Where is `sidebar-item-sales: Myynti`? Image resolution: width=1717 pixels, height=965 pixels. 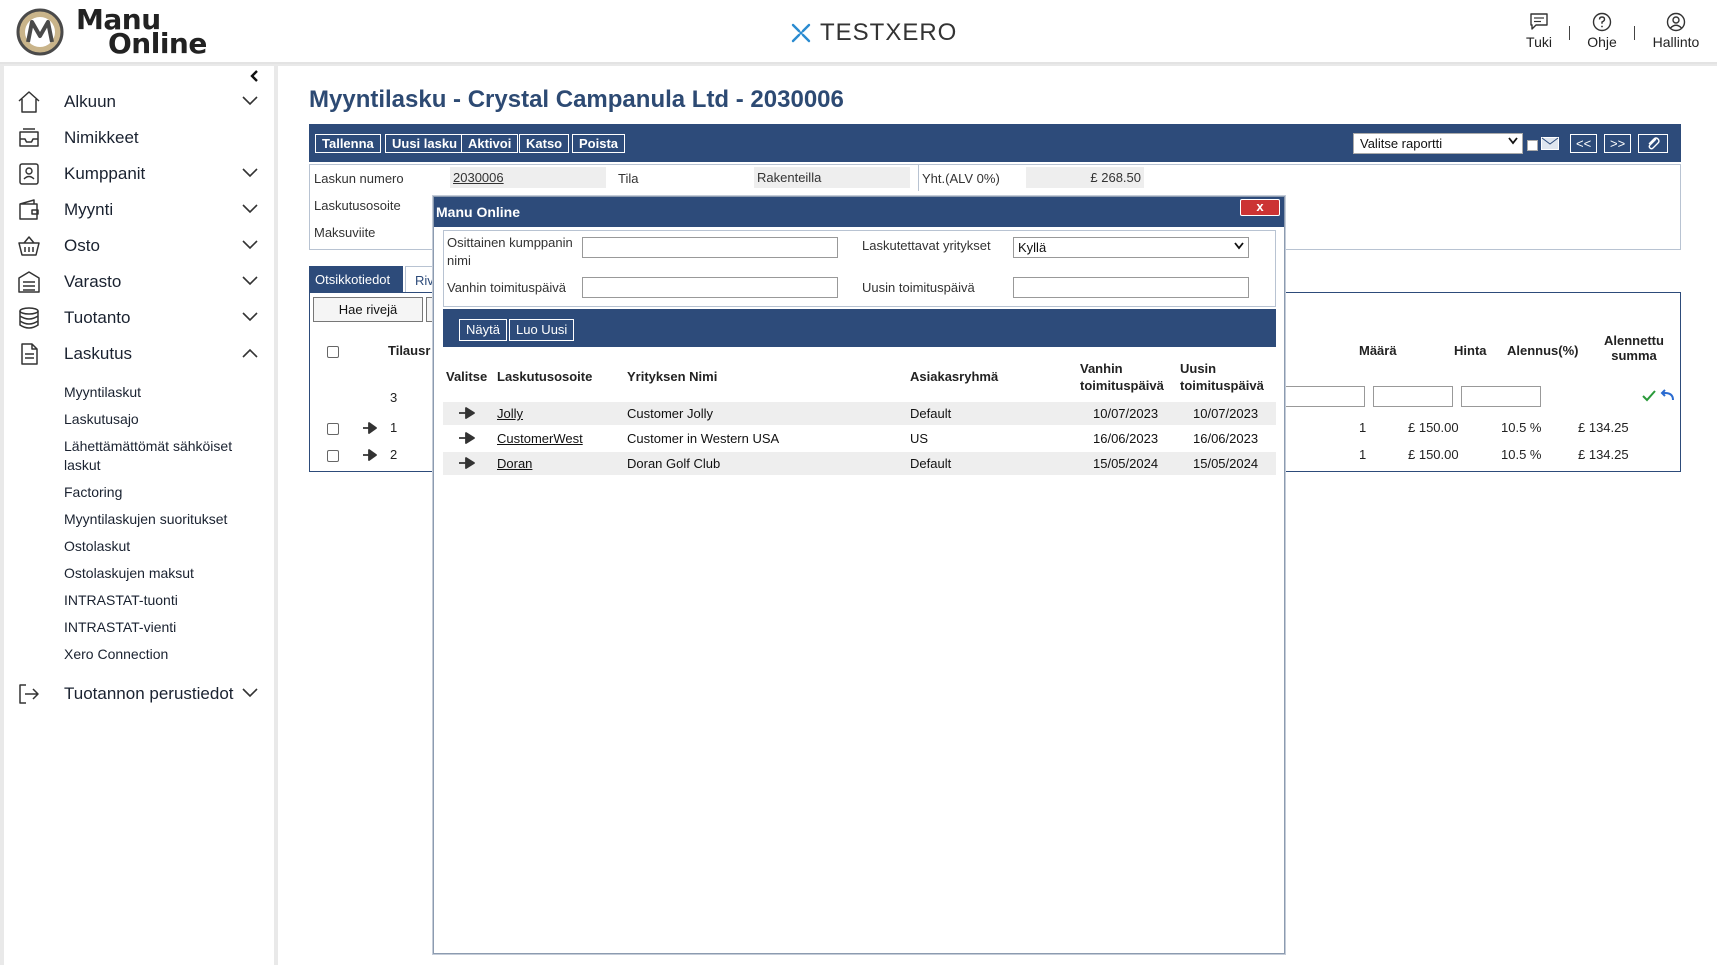
sidebar-item-sales: Myynti is located at coordinates (139, 210).